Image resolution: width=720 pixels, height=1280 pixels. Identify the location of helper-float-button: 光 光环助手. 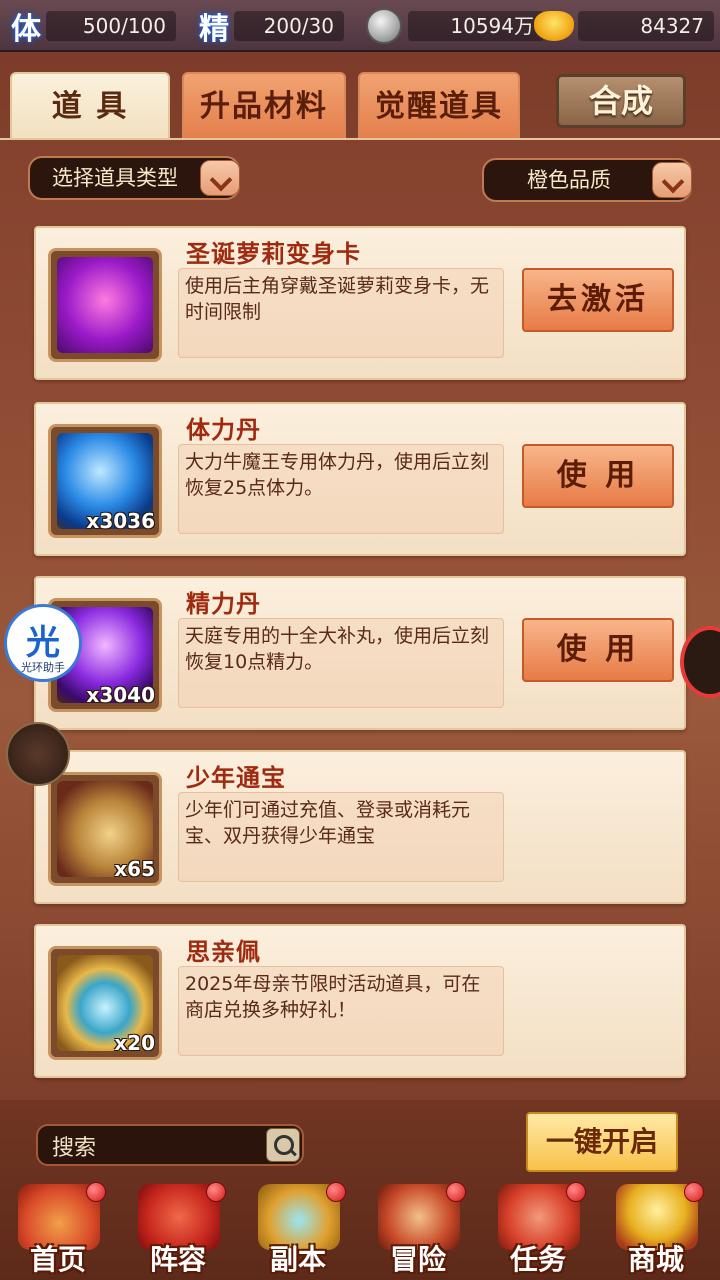
(43, 643).